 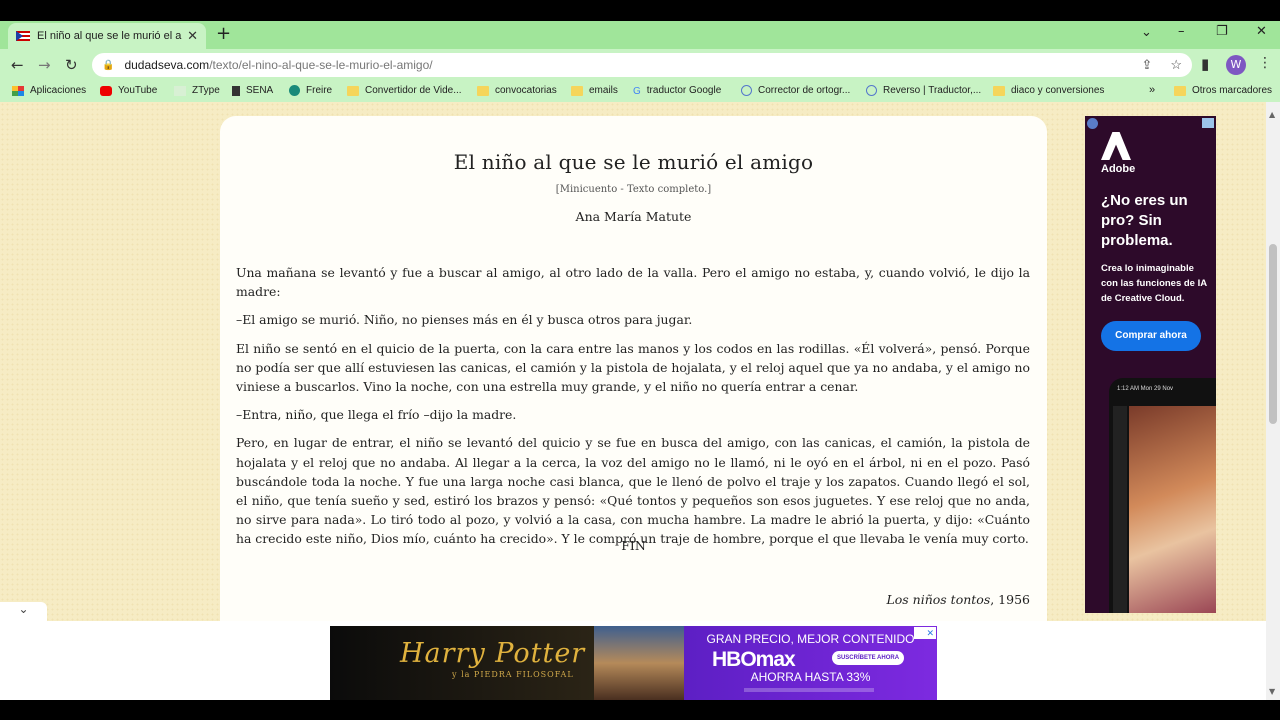 What do you see at coordinates (108, 65) in the screenshot?
I see `lock-icon: 🔒` at bounding box center [108, 65].